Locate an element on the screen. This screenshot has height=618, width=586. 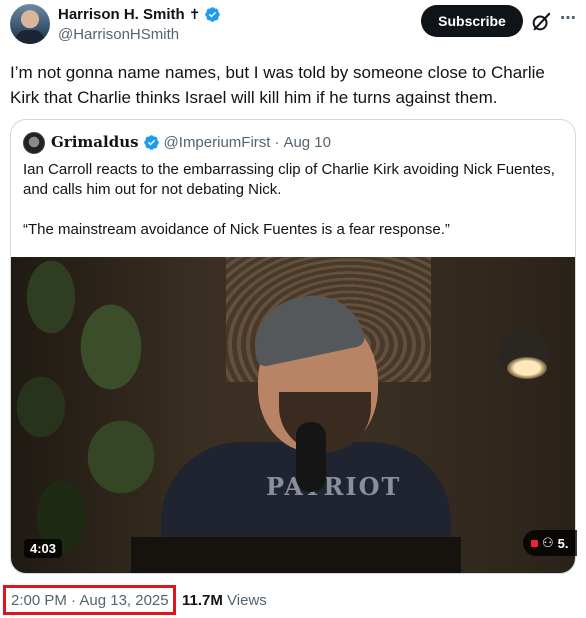
author-name-row: Harrison H. Smith ✝ is located at coordinates (139, 14).